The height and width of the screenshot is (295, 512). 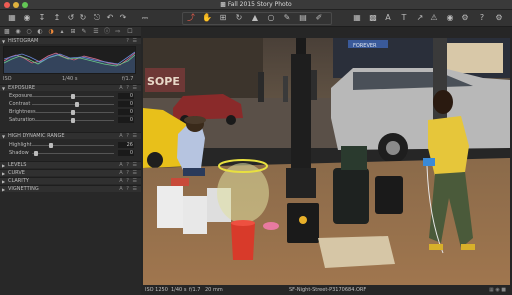 I want to click on status-view-icons: ▦ ◉ ■, so click(x=497, y=290).